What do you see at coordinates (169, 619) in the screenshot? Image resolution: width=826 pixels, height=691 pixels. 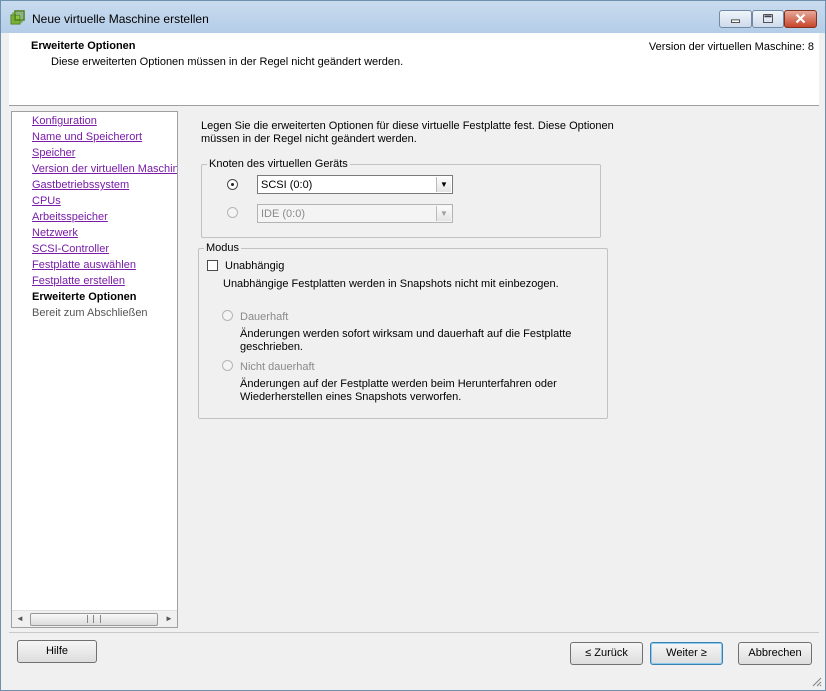 I see `scroll-right-icon: ►` at bounding box center [169, 619].